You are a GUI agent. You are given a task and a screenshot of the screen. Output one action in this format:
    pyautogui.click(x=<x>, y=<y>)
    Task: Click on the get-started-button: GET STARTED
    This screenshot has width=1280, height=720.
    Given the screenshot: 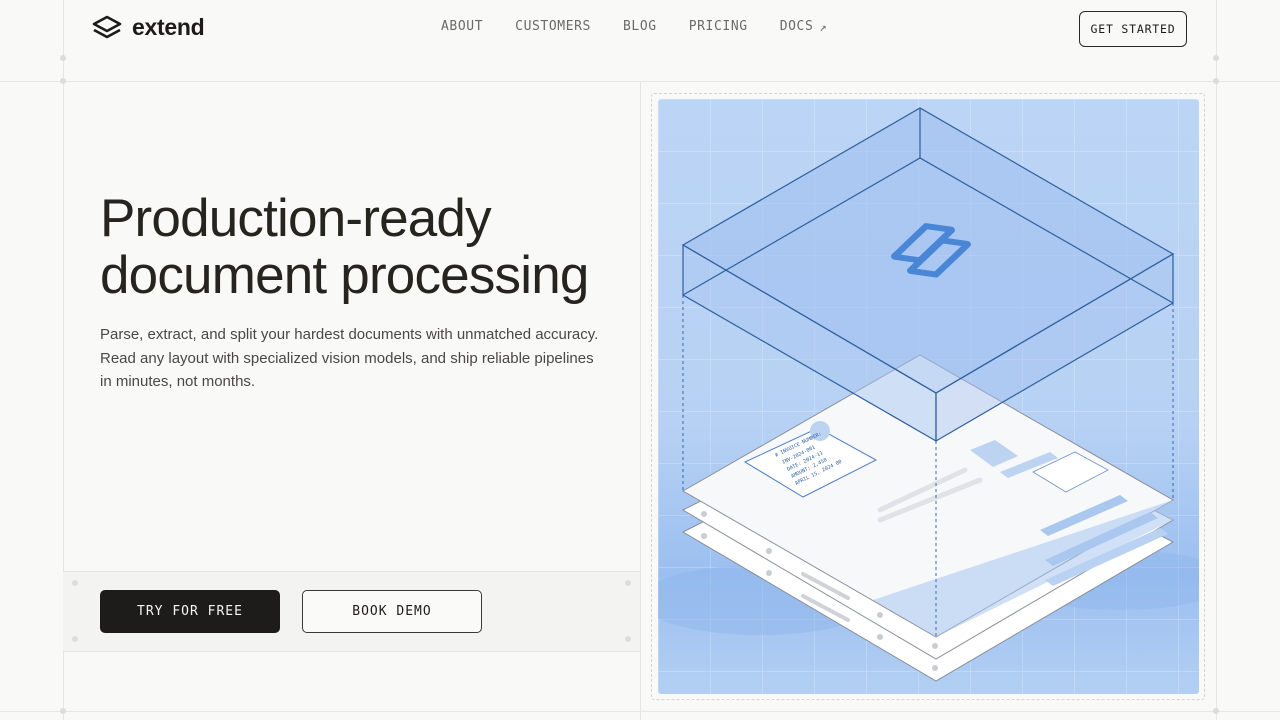 What is the action you would take?
    pyautogui.click(x=1133, y=29)
    